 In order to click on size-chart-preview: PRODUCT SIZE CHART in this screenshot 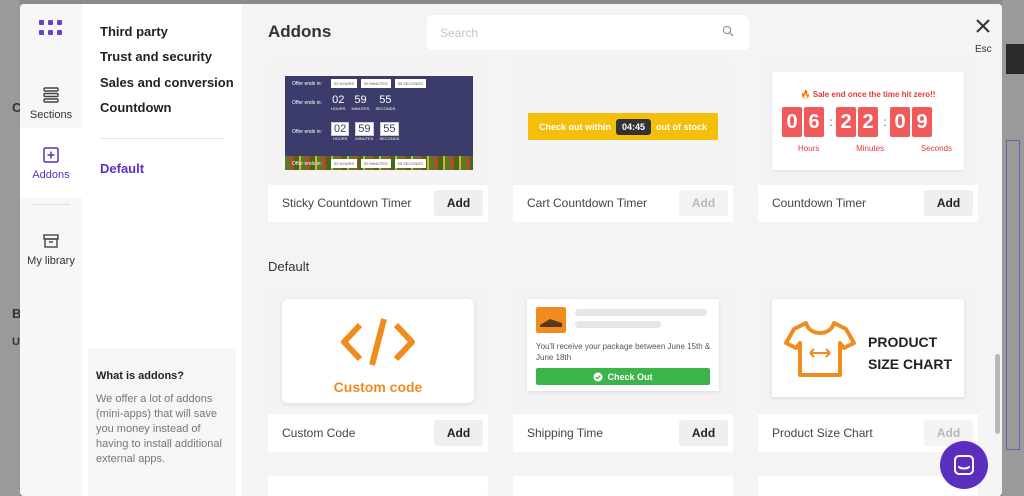, I will do `click(868, 348)`.